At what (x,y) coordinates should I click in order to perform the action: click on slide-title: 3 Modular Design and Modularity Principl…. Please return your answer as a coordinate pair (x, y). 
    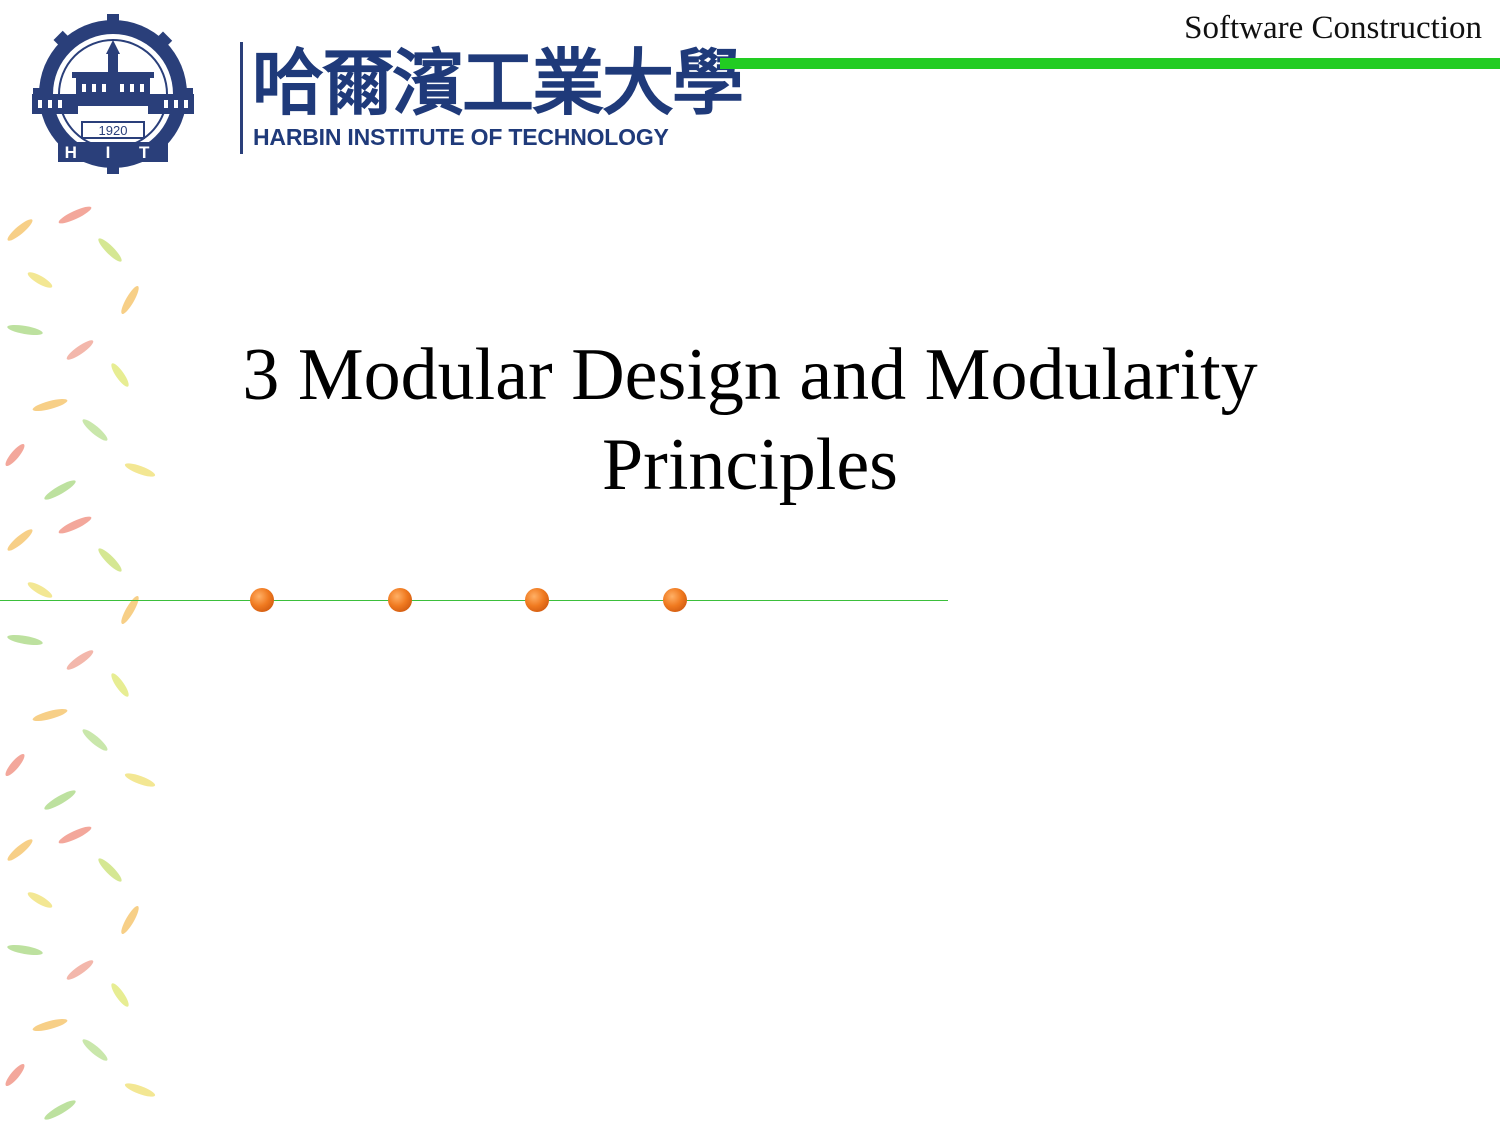
    Looking at the image, I should click on (750, 420).